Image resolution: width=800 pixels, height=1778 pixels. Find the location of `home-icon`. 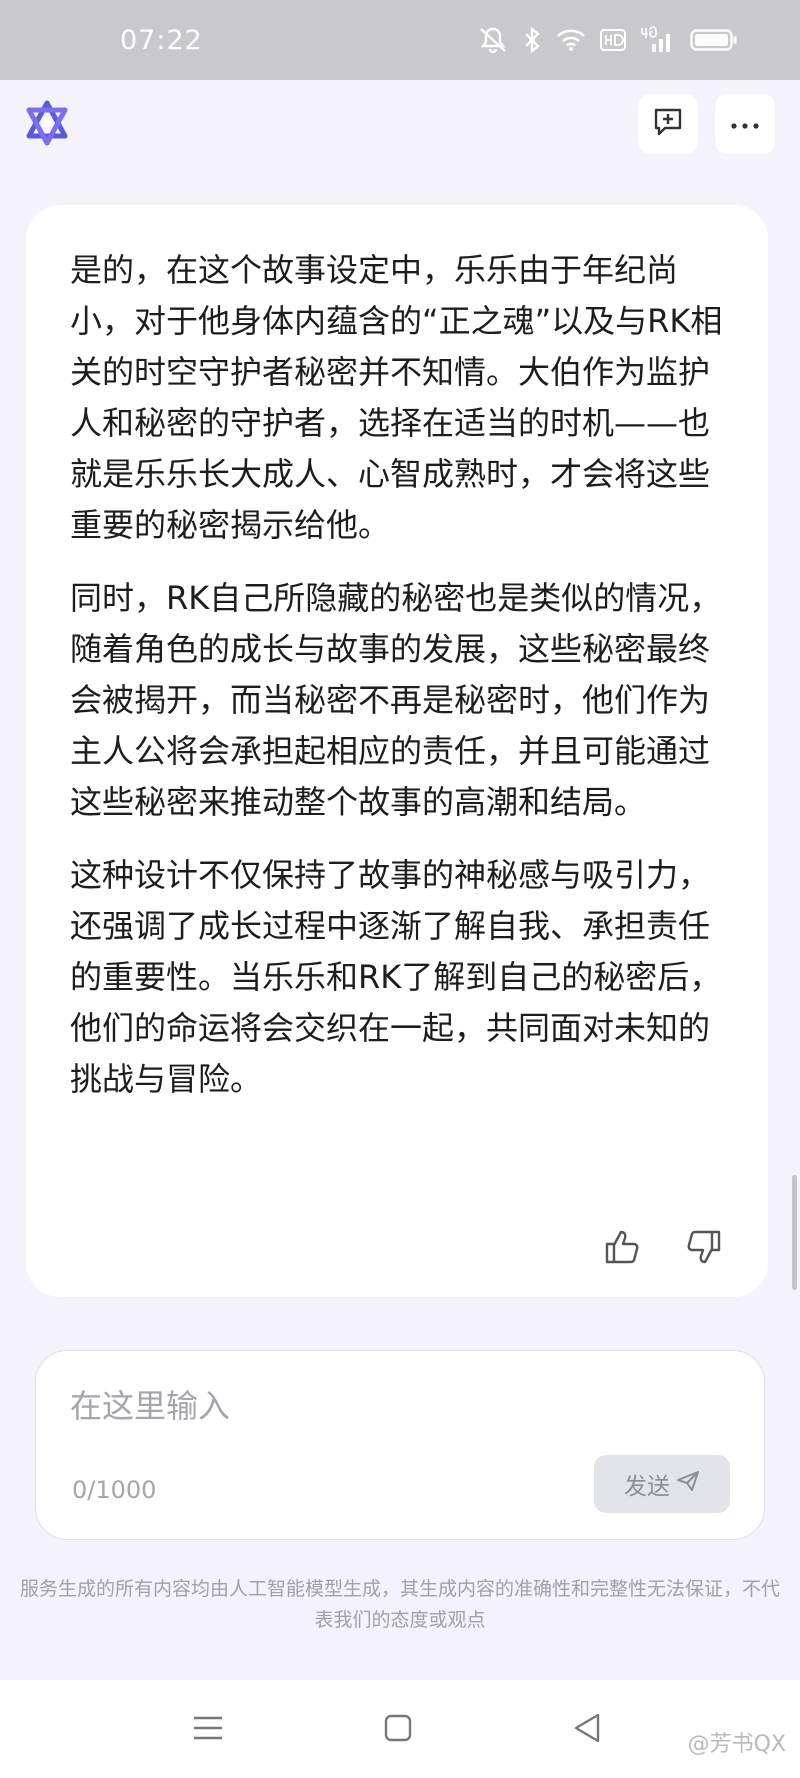

home-icon is located at coordinates (398, 1728).